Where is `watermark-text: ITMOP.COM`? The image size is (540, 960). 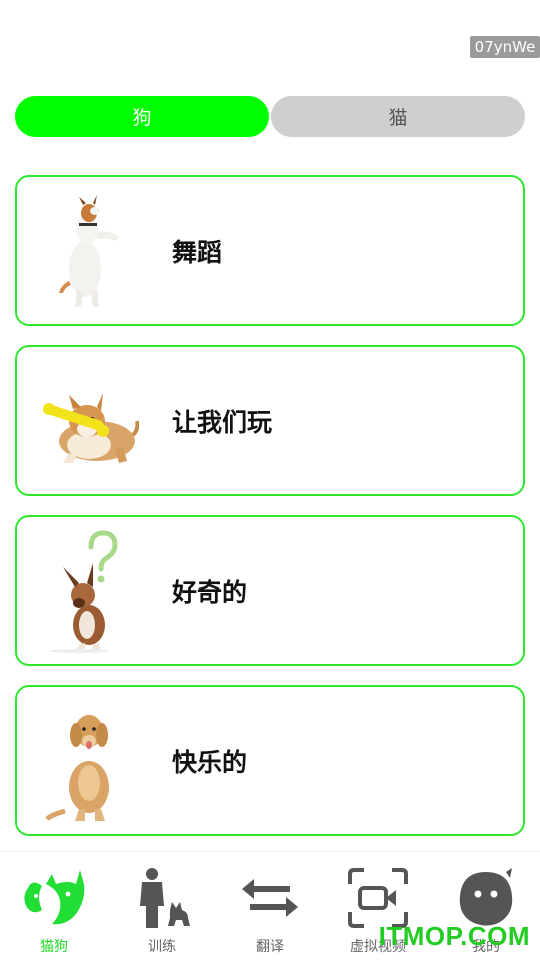 watermark-text: ITMOP.COM is located at coordinates (454, 936).